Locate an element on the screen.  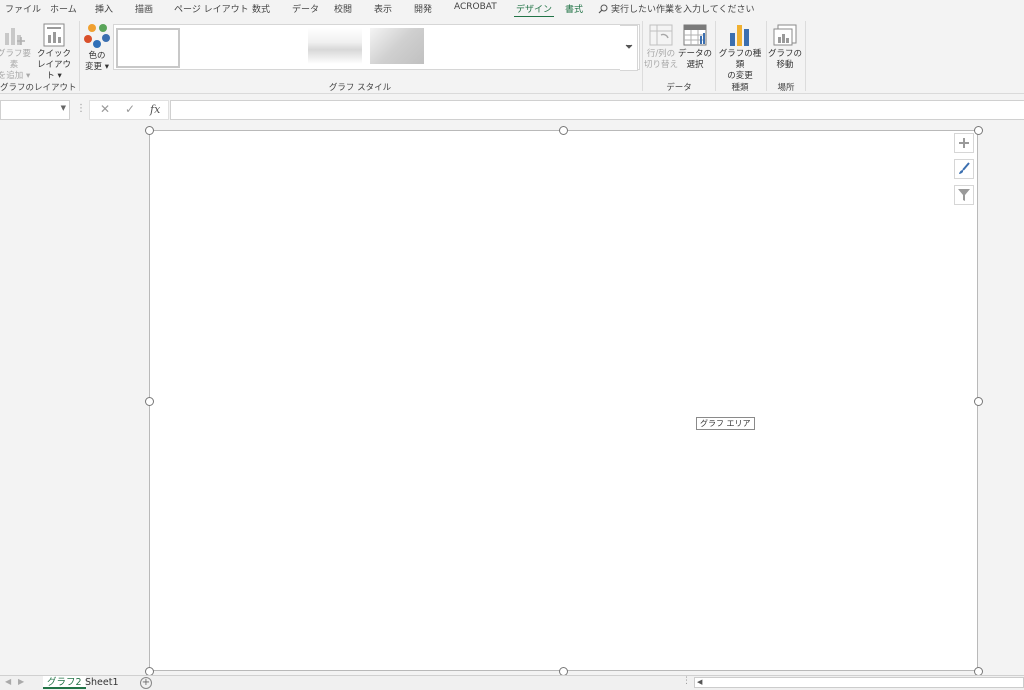
move-chart-label2: 移動 is located at coordinates (785, 65).